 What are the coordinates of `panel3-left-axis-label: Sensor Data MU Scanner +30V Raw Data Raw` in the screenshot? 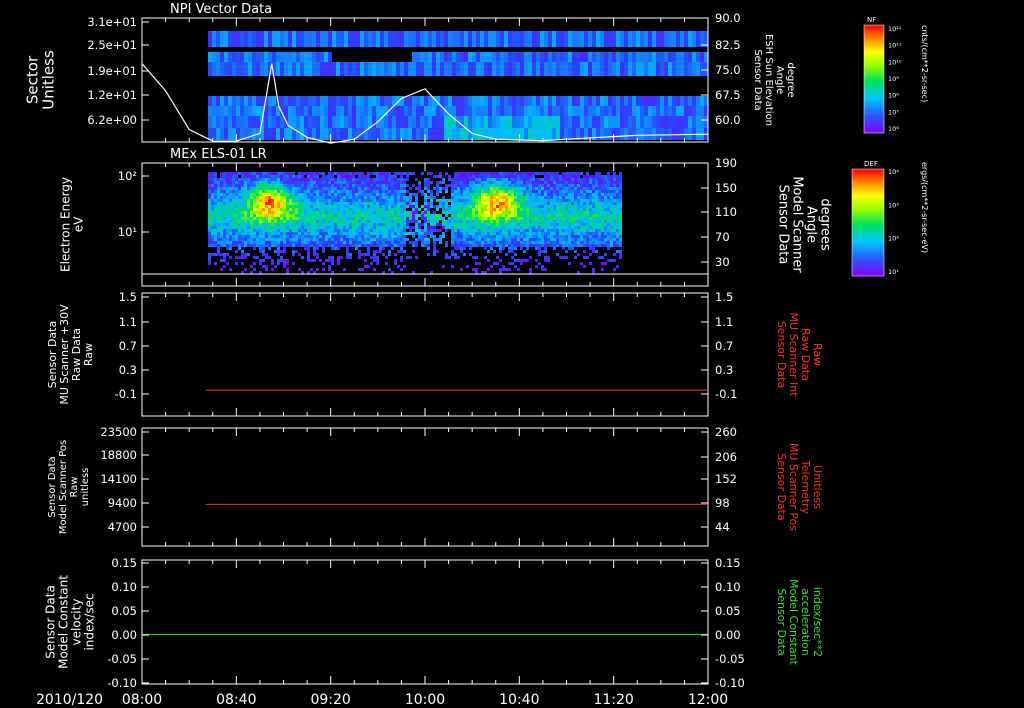 It's located at (70, 354).